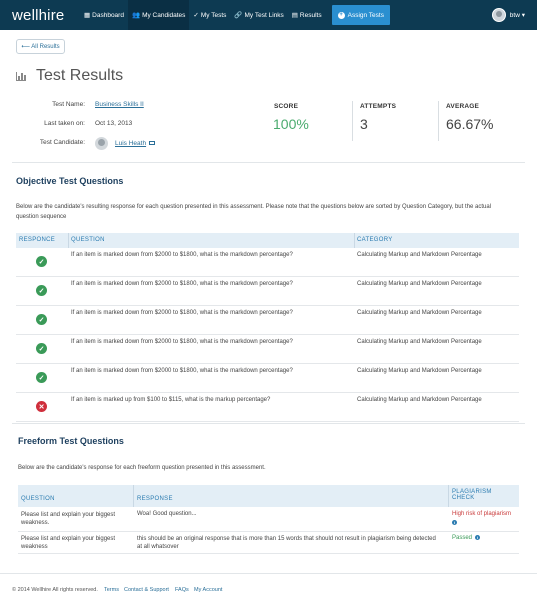  Describe the element at coordinates (64, 123) in the screenshot. I see `last-taken-label: Last taken on:` at that location.